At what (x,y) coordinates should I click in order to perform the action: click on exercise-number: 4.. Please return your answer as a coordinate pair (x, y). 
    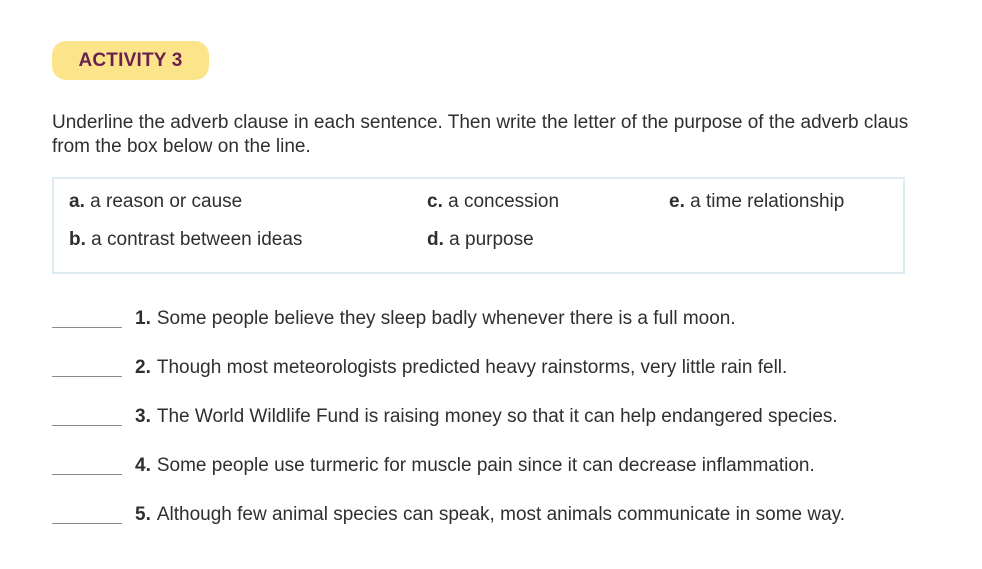
    Looking at the image, I should click on (143, 465).